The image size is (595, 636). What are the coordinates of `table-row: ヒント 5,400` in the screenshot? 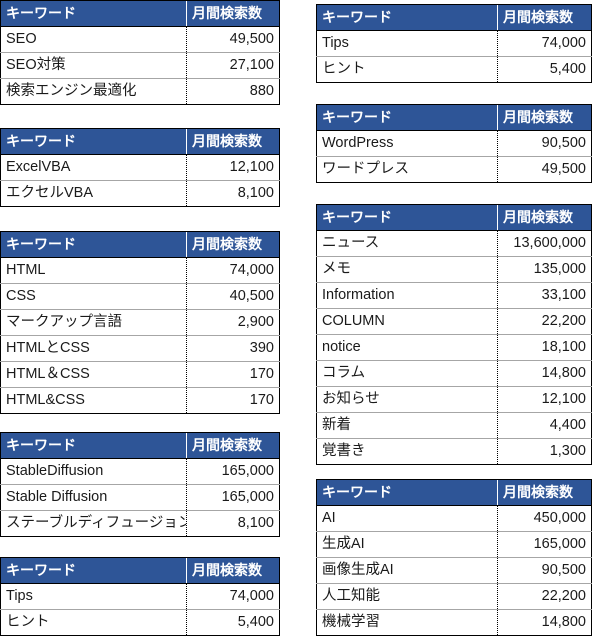 It's located at (454, 69).